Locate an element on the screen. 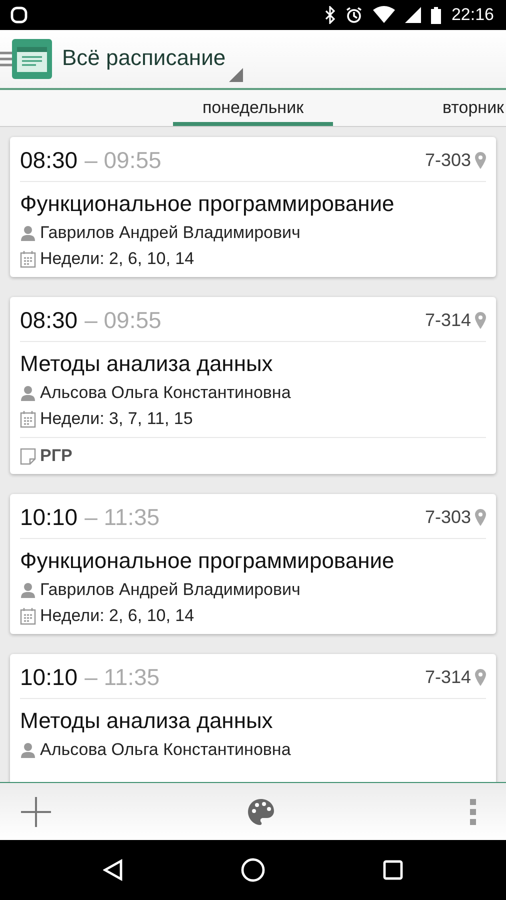 This screenshot has height=900, width=506. day-tab: вторник is located at coordinates (446, 108).